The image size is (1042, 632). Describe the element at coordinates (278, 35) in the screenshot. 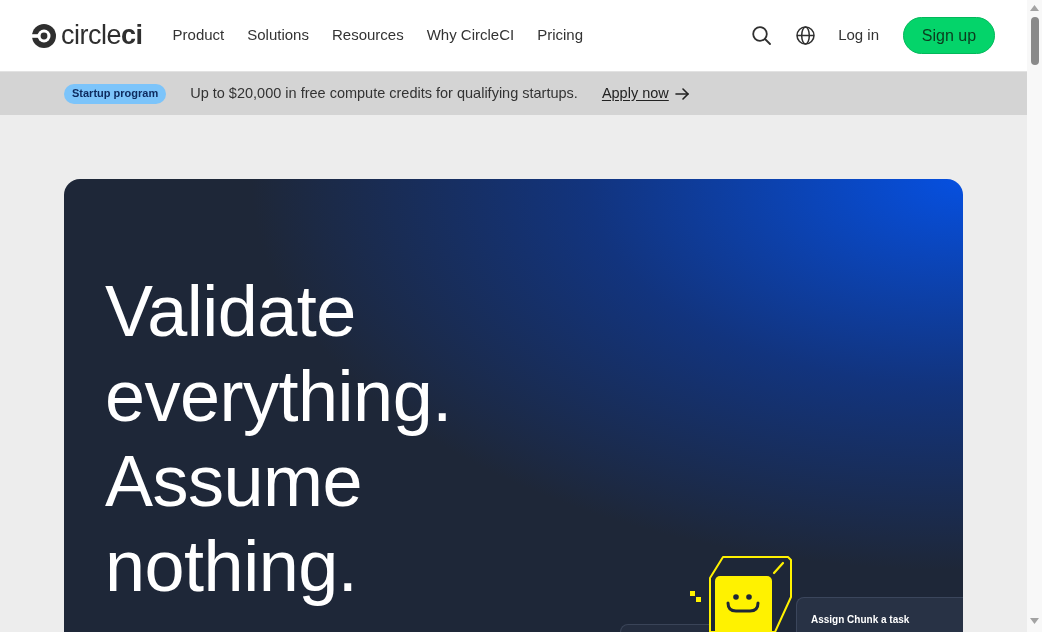

I see `nav-link: Solutions` at that location.